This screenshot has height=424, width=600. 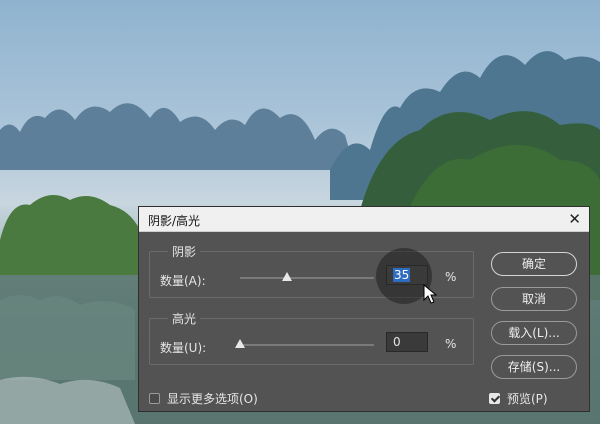 What do you see at coordinates (286, 276) in the screenshot?
I see `shadows-slider-thumb` at bounding box center [286, 276].